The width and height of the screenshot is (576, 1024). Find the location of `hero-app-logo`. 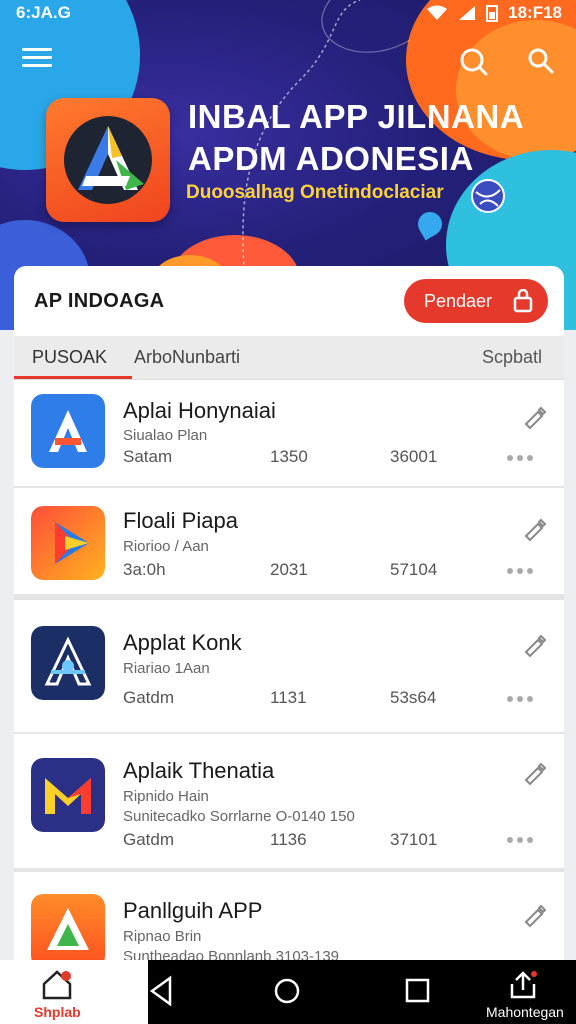

hero-app-logo is located at coordinates (108, 160).